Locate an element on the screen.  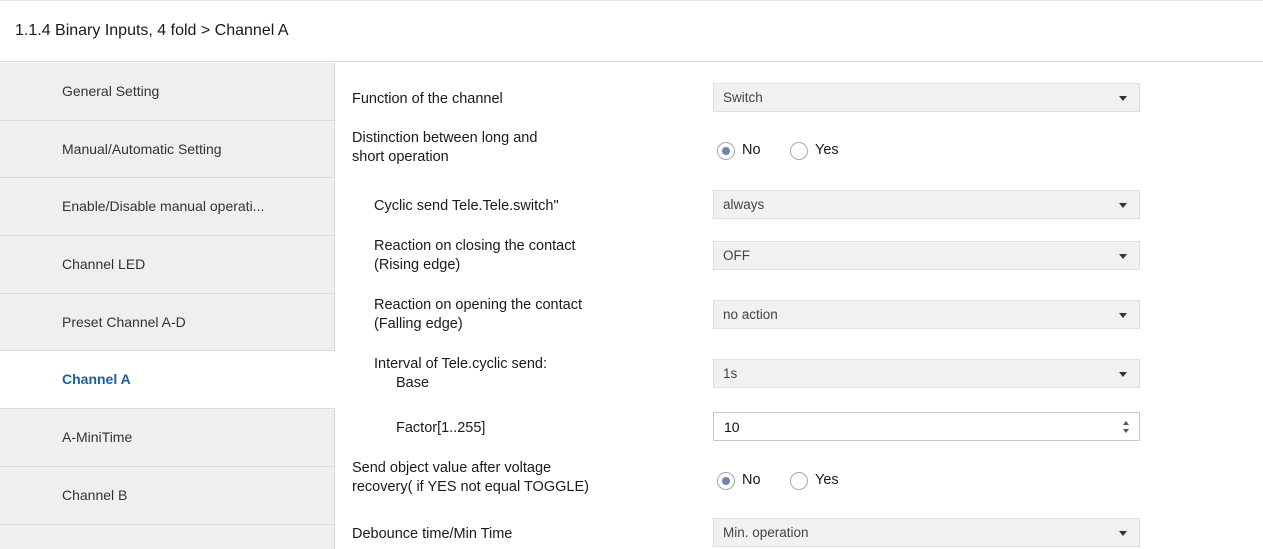
stepper-down-icon is located at coordinates (1126, 431).